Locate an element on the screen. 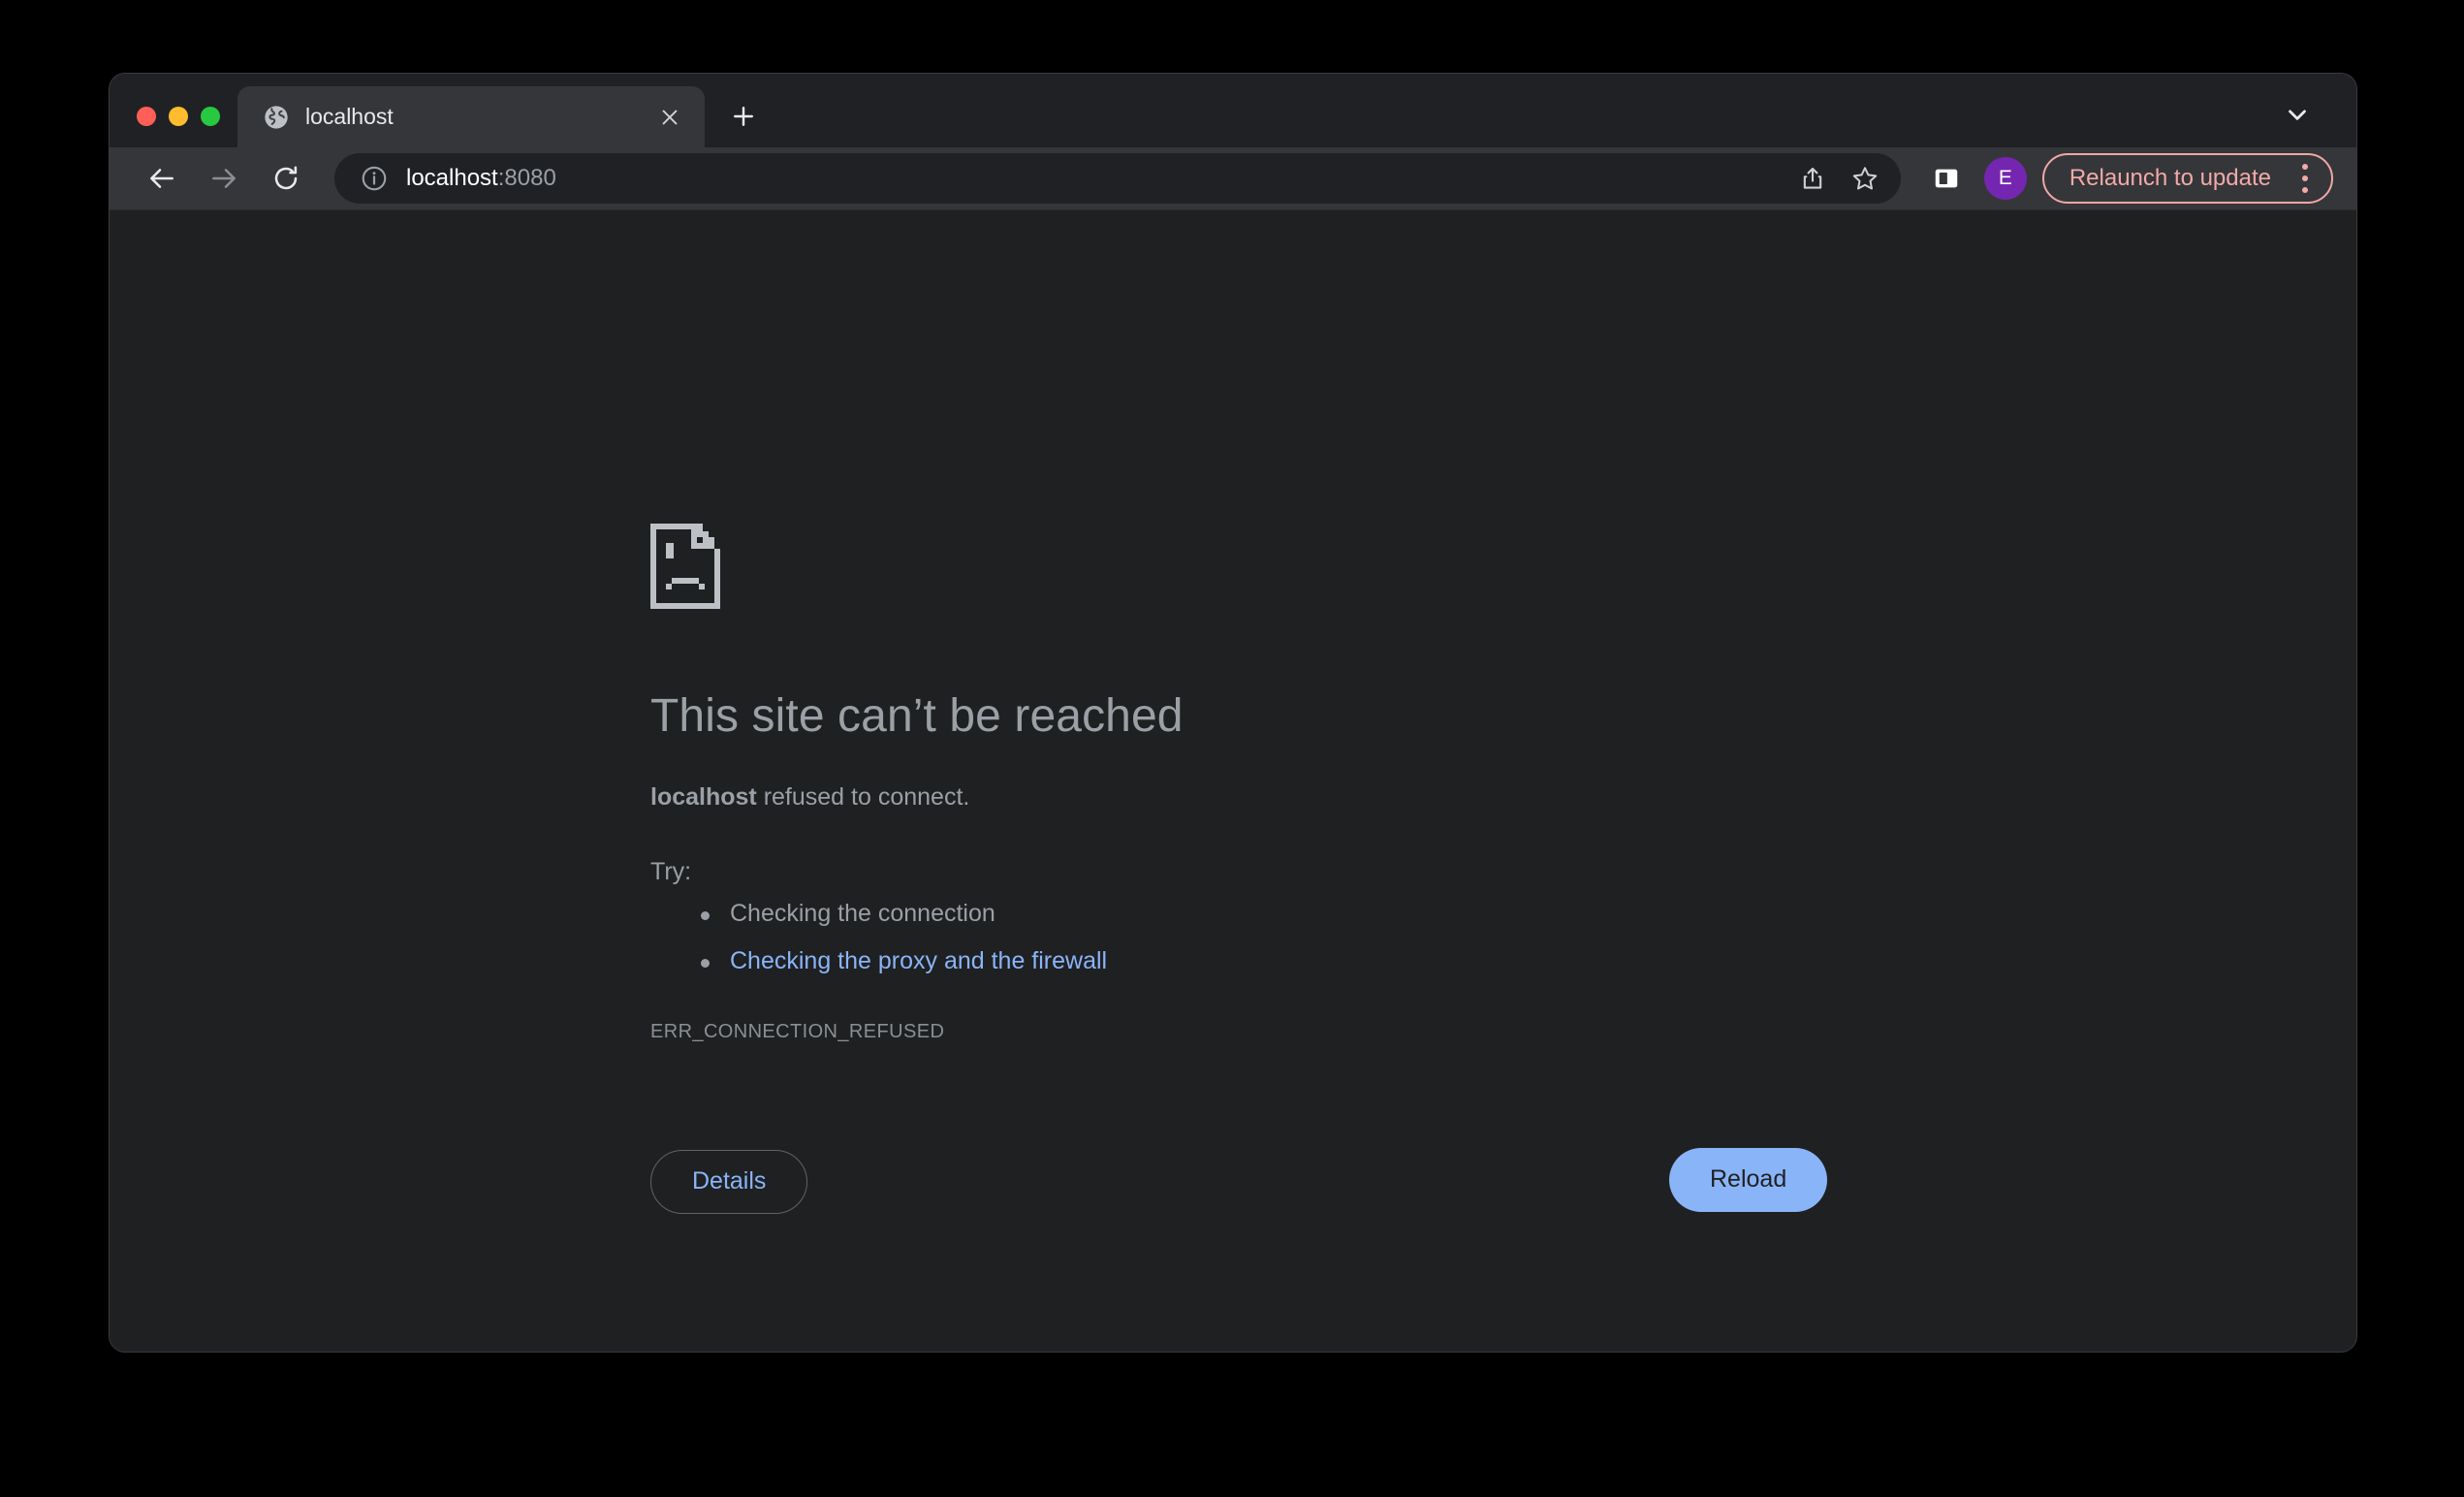  tab-title: localhost is located at coordinates (349, 116).